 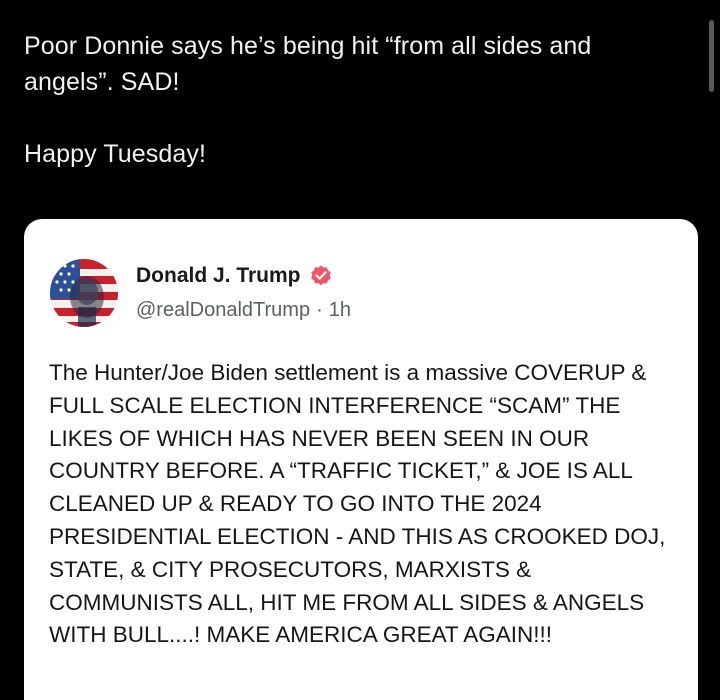 I want to click on post-line-2: Happy Tuesday!, so click(x=115, y=154).